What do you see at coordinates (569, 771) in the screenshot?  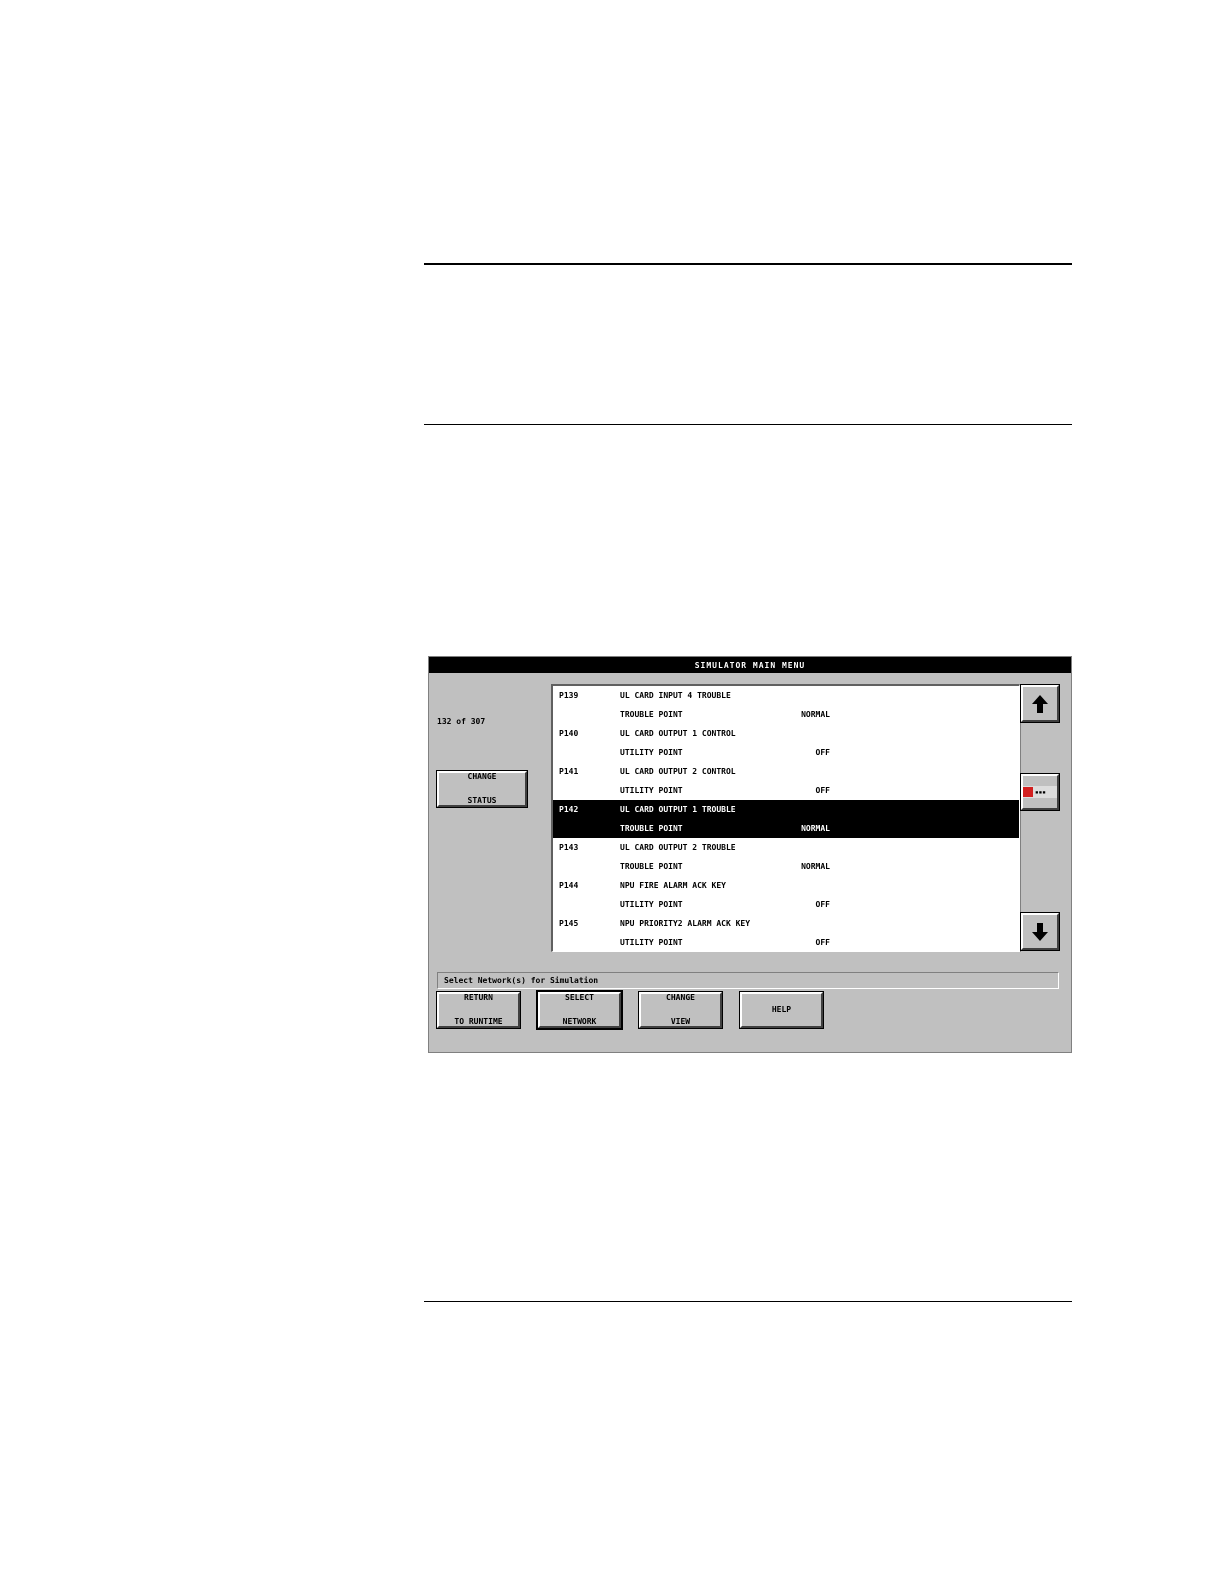 I see `point-id: P141` at bounding box center [569, 771].